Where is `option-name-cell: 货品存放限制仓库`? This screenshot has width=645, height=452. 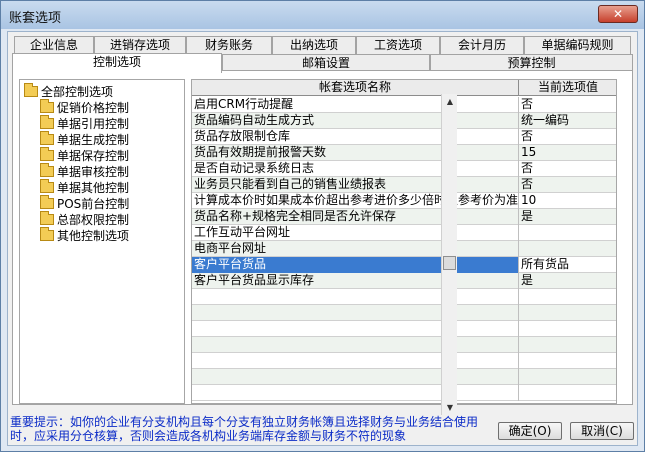 option-name-cell: 货品存放限制仓库 is located at coordinates (355, 137).